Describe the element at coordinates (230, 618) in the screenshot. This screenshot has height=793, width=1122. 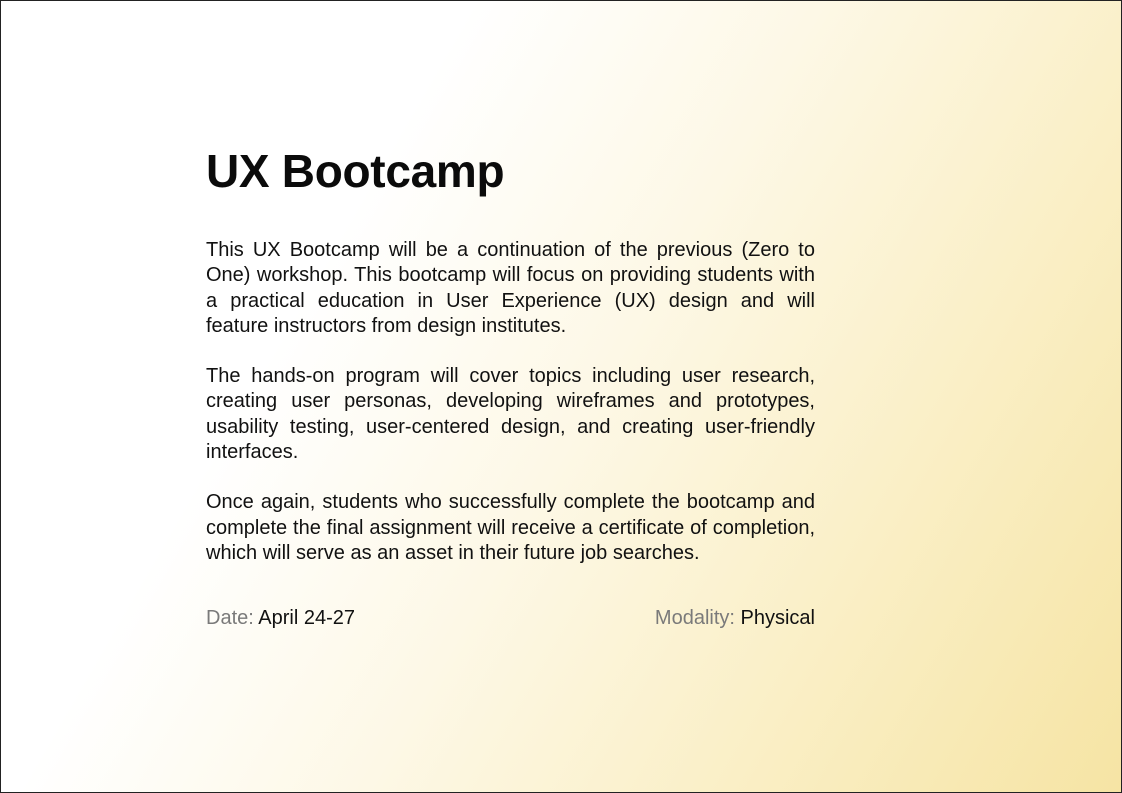
I see `date-label: Date:` at that location.